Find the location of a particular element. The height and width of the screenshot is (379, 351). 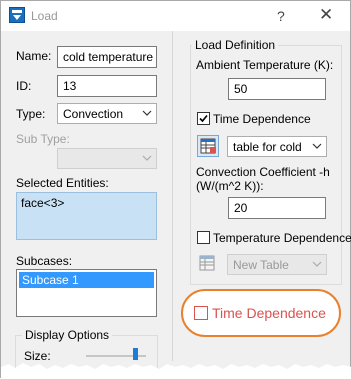

ambient-temperature-field: 50 is located at coordinates (277, 89).